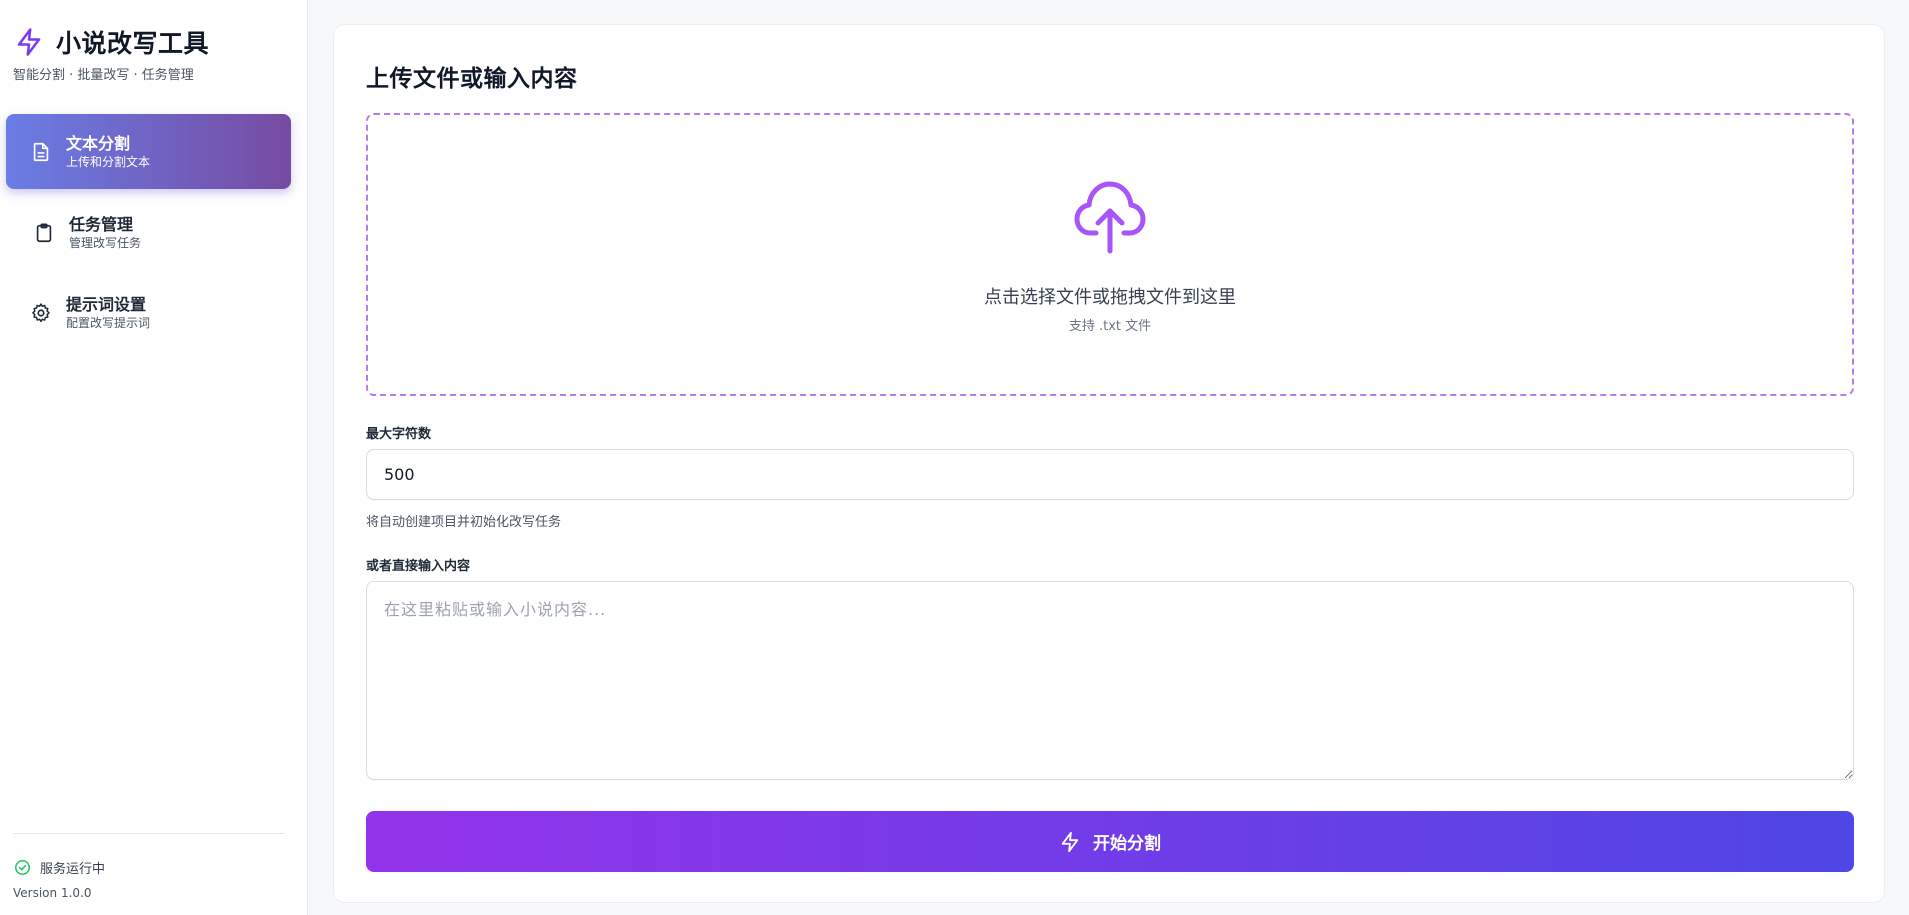 The height and width of the screenshot is (915, 1909). I want to click on service-status: 服务运行中, so click(59, 867).